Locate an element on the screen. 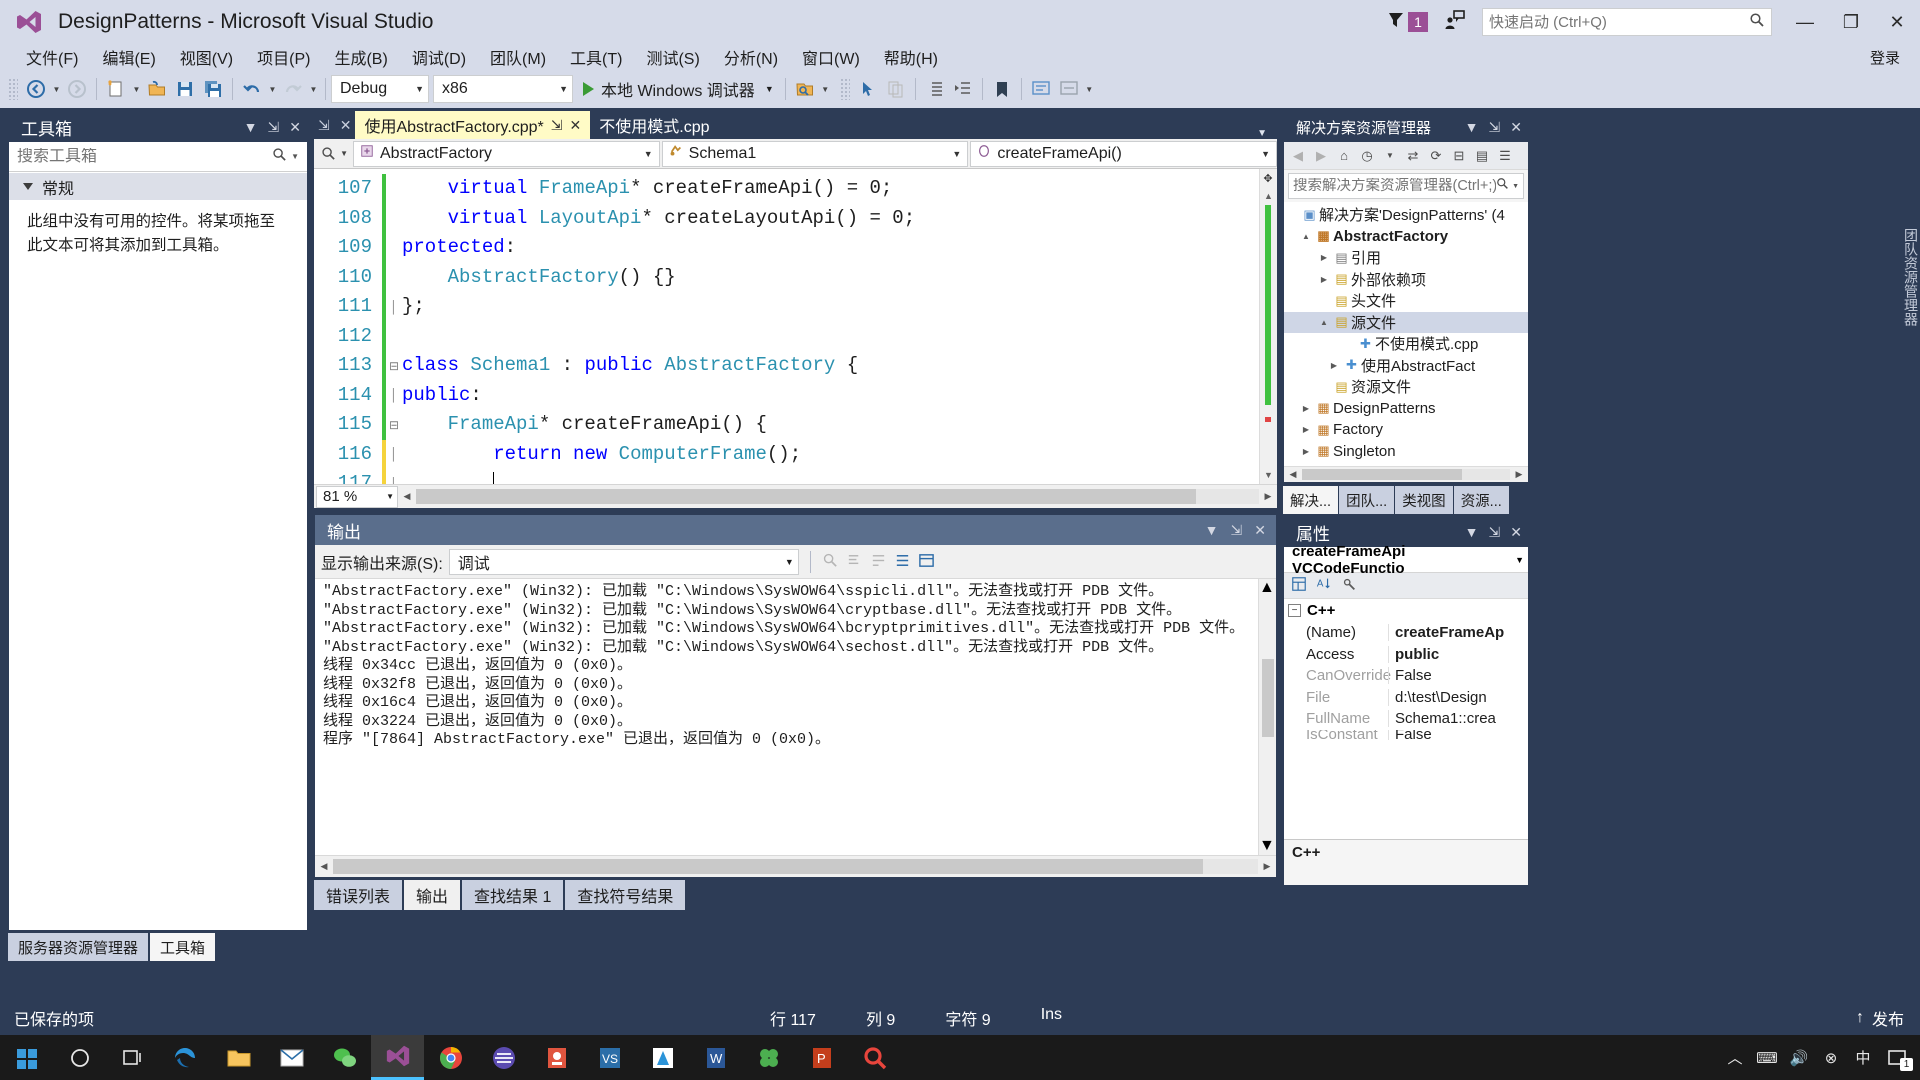 Image resolution: width=1920 pixels, height=1080 pixels. menu-tools: 工具(T) is located at coordinates (596, 57).